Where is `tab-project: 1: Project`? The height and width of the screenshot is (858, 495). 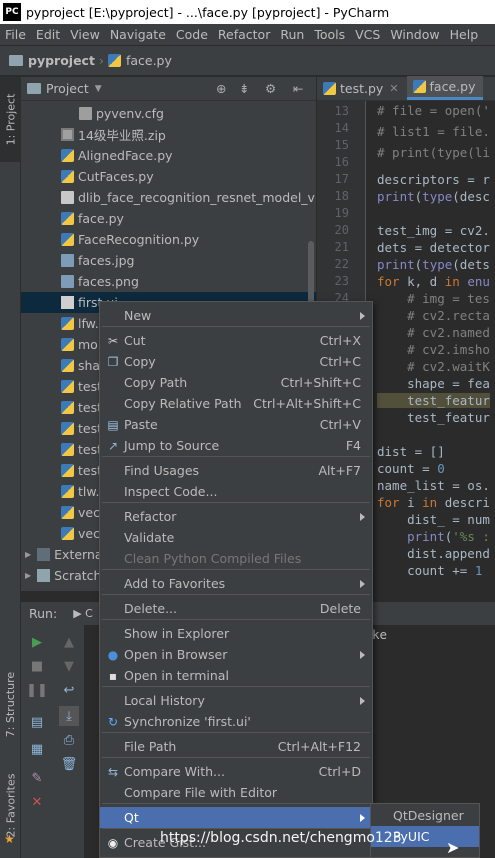
tab-project: 1: Project is located at coordinates (10, 119).